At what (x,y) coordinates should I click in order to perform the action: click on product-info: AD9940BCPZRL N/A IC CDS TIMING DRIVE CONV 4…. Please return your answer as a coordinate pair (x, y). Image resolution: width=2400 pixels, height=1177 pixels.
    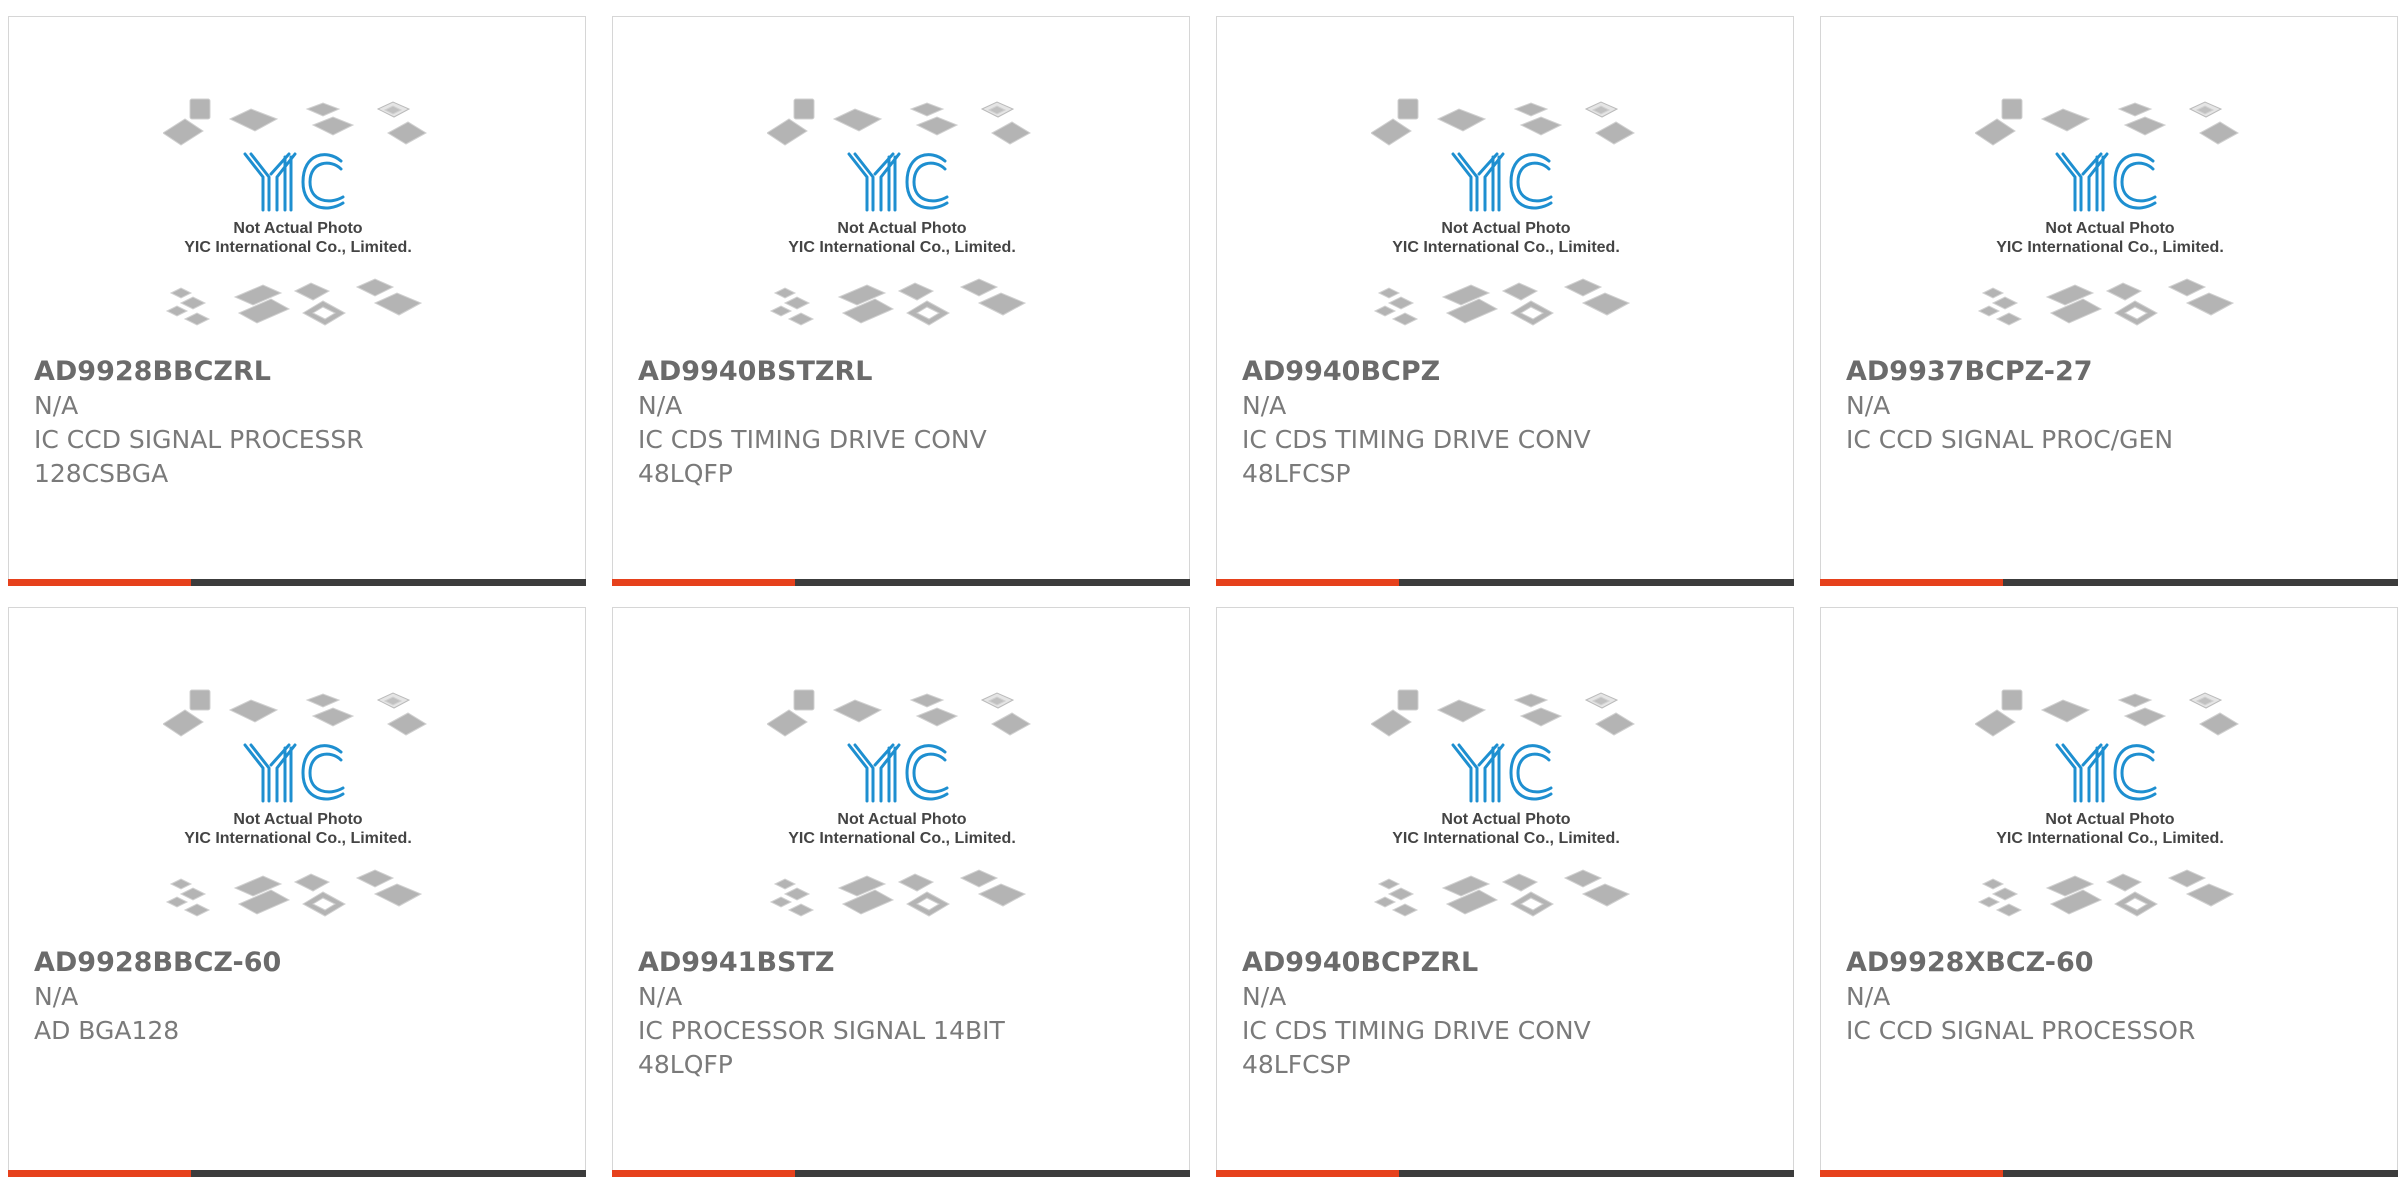
    Looking at the image, I should click on (1507, 1014).